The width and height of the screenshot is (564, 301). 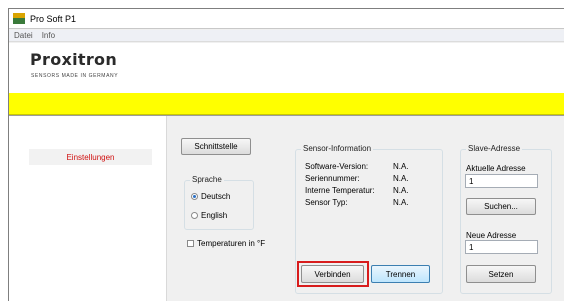 I want to click on aktuelle-adresse-field: 1, so click(x=501, y=181).